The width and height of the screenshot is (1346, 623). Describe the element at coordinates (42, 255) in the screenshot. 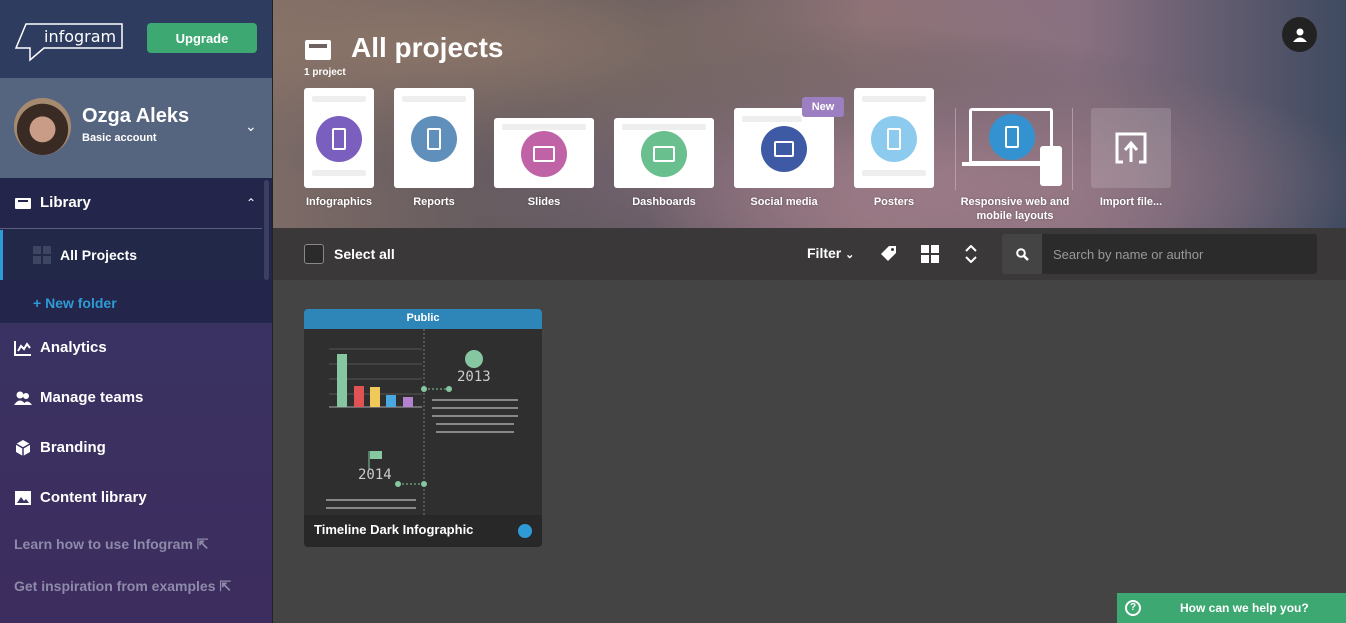

I see `grid-icon` at that location.